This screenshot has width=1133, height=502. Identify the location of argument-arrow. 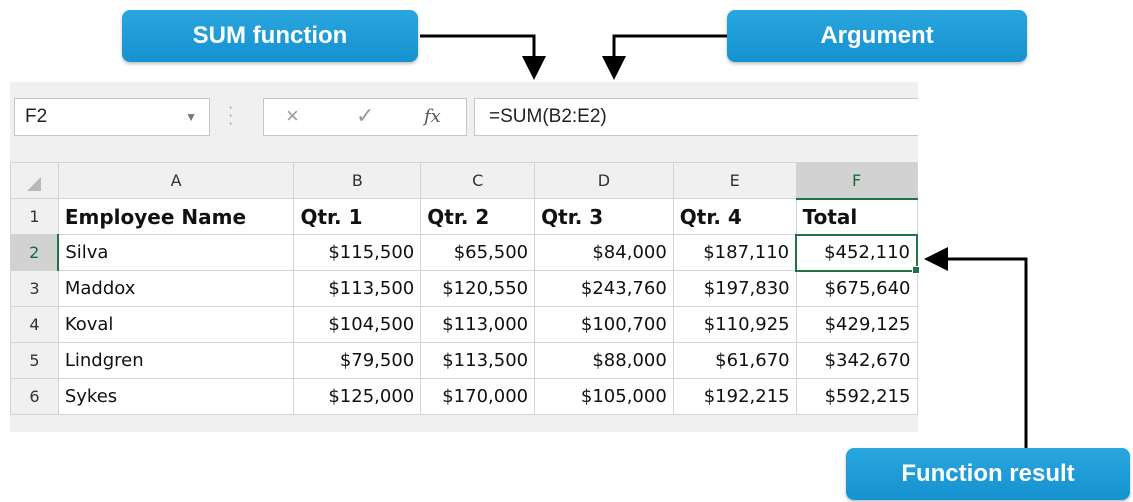
(664, 57).